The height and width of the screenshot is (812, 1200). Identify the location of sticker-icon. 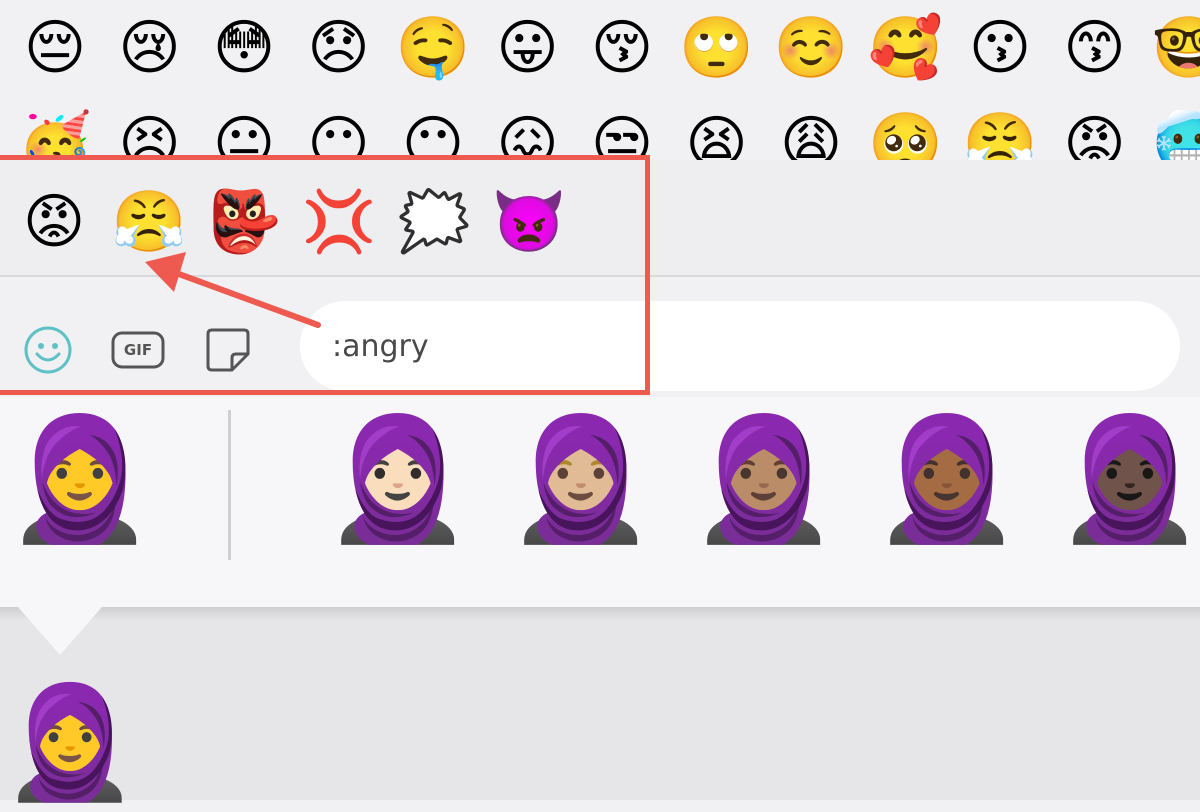
(228, 350).